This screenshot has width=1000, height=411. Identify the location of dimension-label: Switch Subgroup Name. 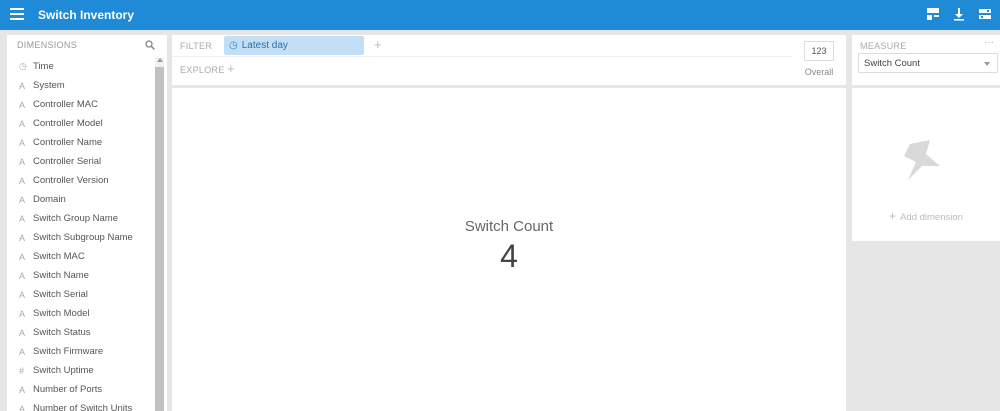
(83, 237).